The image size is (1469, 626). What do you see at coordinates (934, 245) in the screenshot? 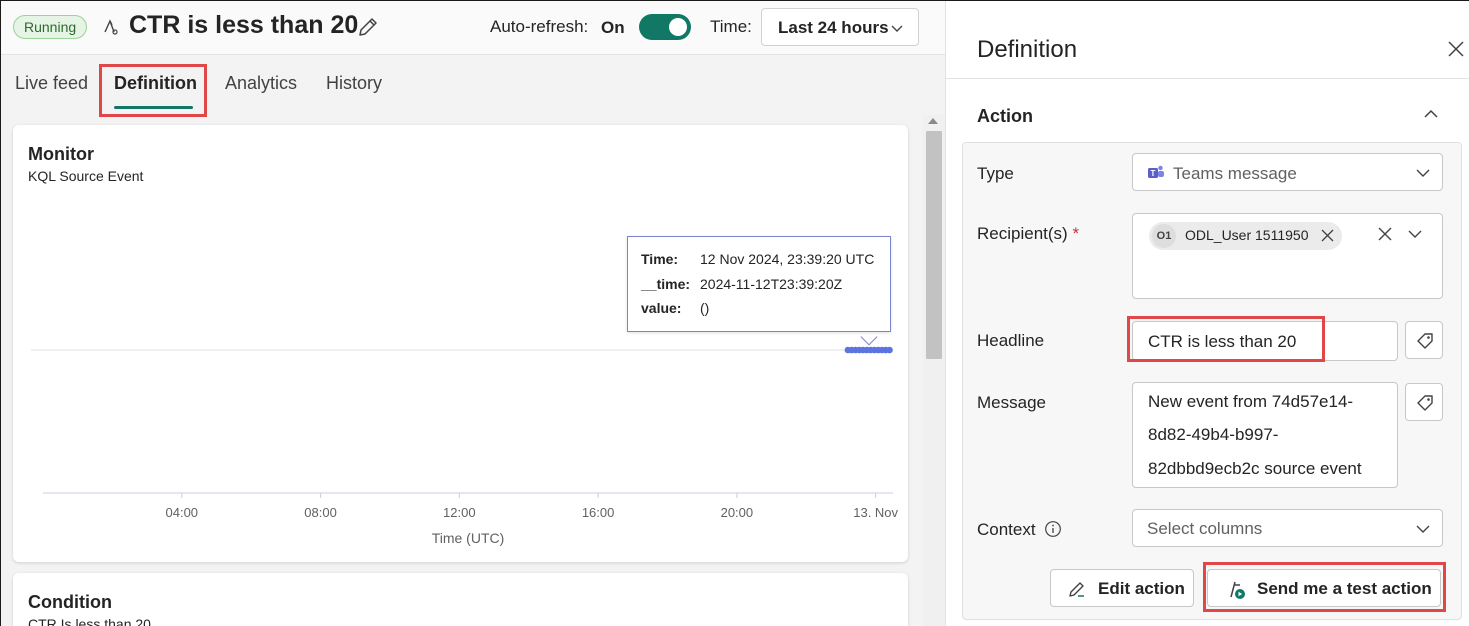
I see `scrollbar-thumb` at bounding box center [934, 245].